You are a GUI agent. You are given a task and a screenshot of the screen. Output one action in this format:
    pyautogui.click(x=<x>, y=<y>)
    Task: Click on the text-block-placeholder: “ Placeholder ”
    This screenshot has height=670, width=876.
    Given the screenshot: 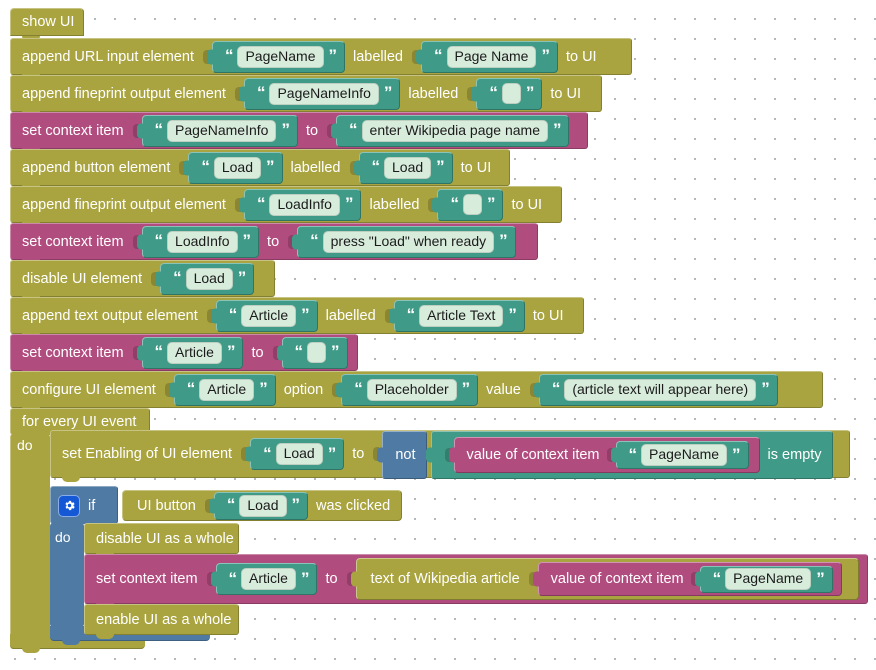 What is the action you would take?
    pyautogui.click(x=410, y=389)
    